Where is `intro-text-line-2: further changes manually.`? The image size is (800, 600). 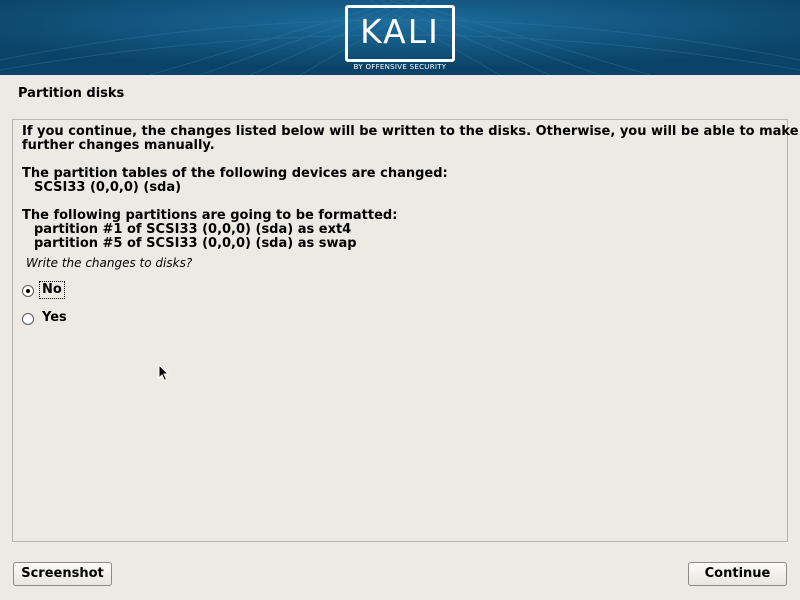
intro-text-line-2: further changes manually. is located at coordinates (118, 145).